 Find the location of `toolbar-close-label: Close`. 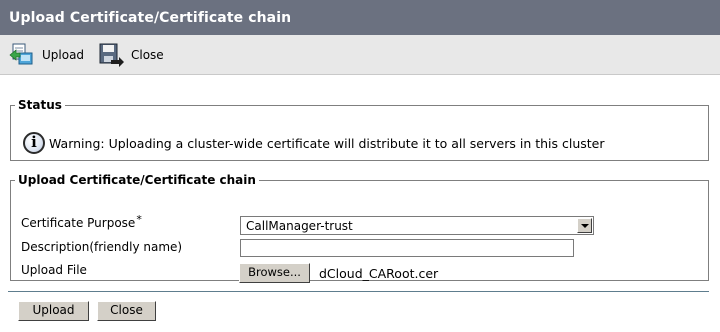

toolbar-close-label: Close is located at coordinates (147, 55).